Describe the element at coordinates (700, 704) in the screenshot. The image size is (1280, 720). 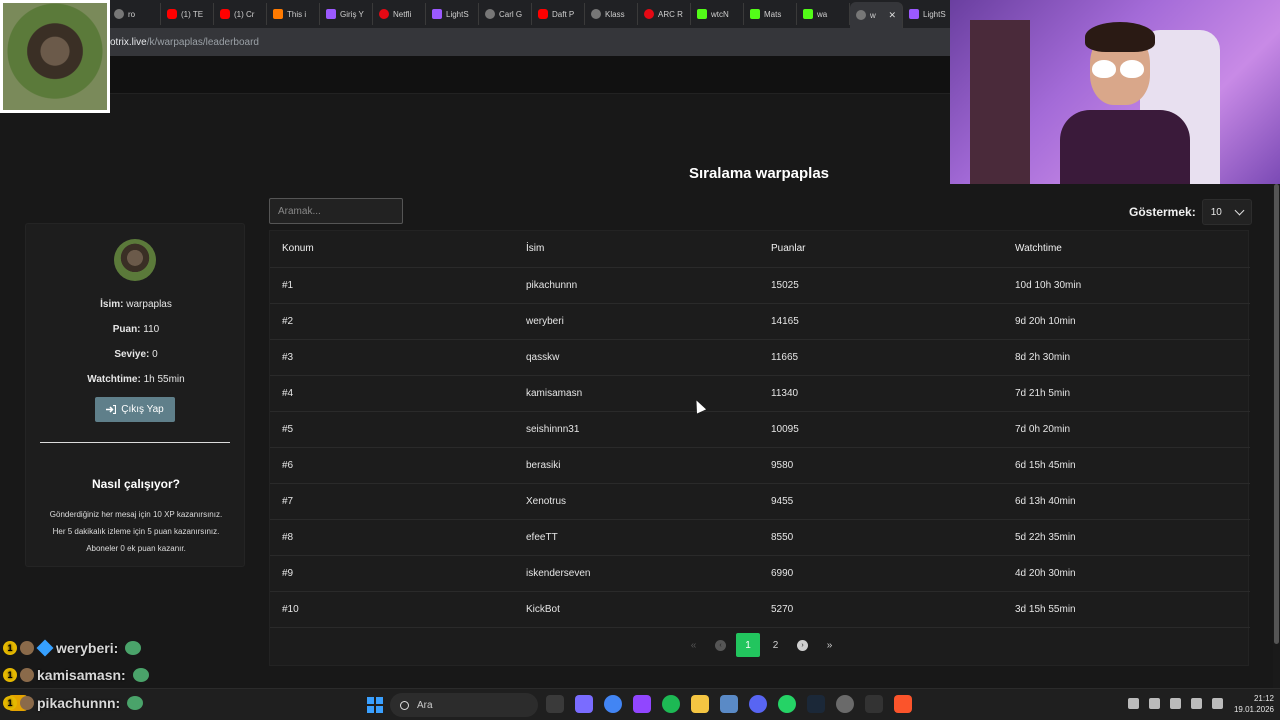
I see `file-explorer-icon` at that location.